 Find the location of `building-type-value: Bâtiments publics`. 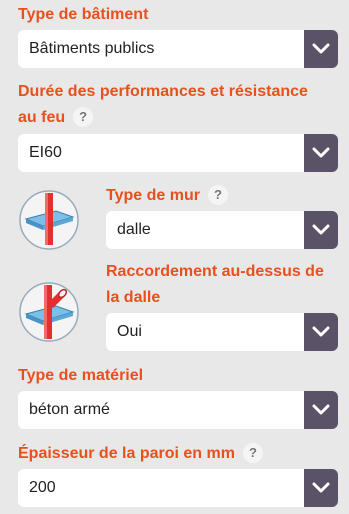

building-type-value: Bâtiments publics is located at coordinates (92, 48).